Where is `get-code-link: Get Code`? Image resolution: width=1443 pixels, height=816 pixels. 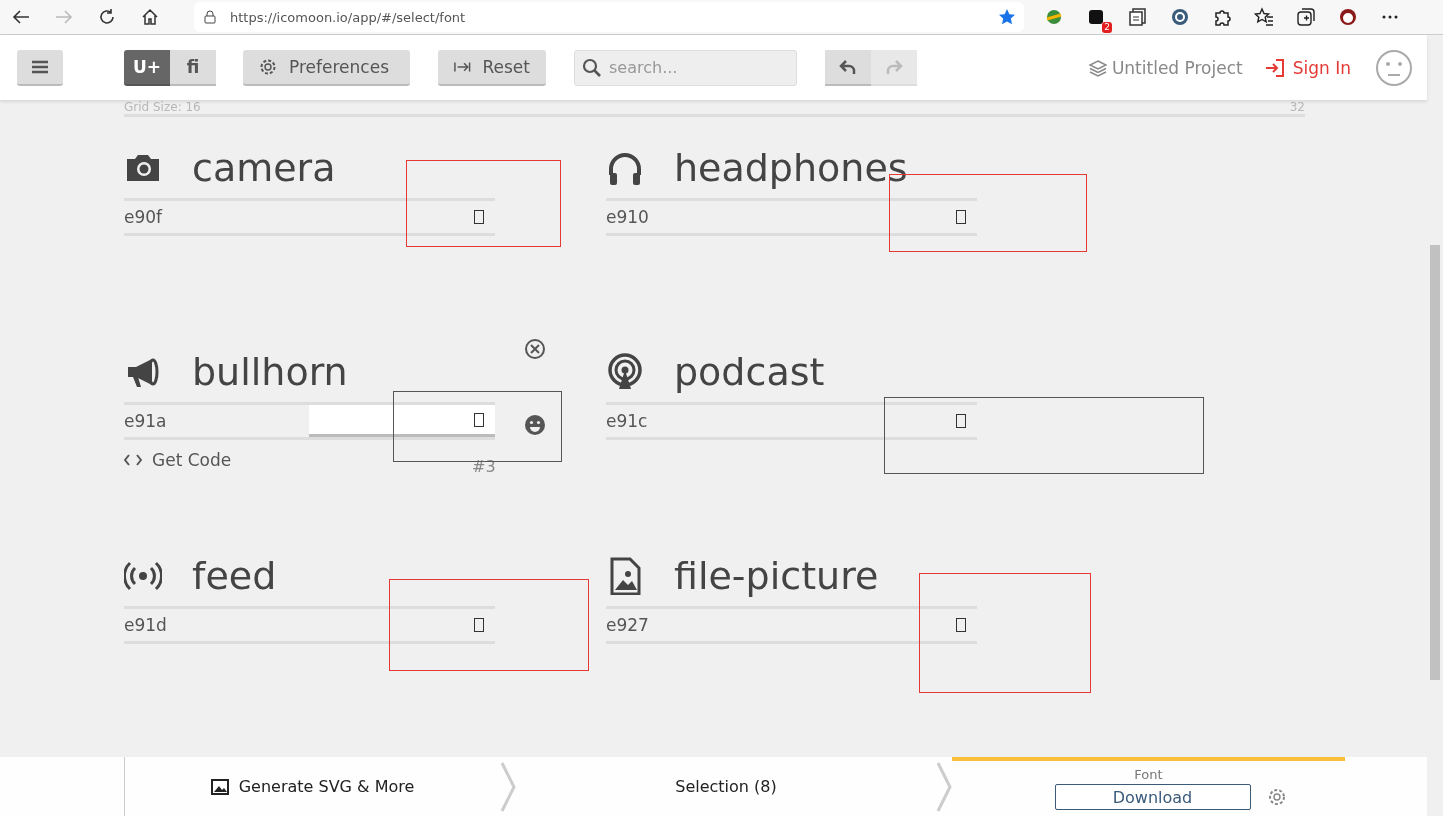 get-code-link: Get Code is located at coordinates (214, 460).